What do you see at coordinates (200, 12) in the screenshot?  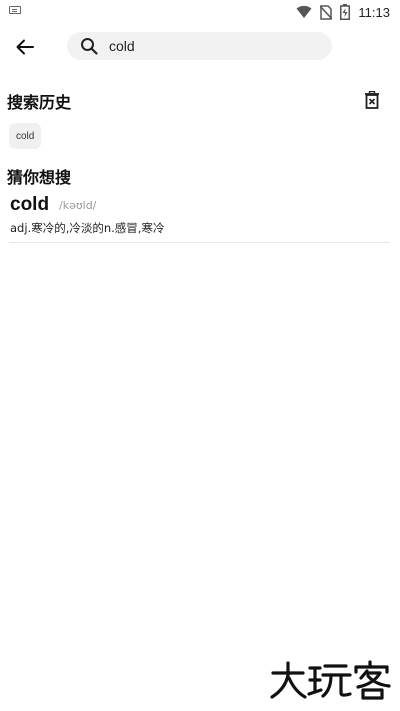 I see `status-bar: 11:13` at bounding box center [200, 12].